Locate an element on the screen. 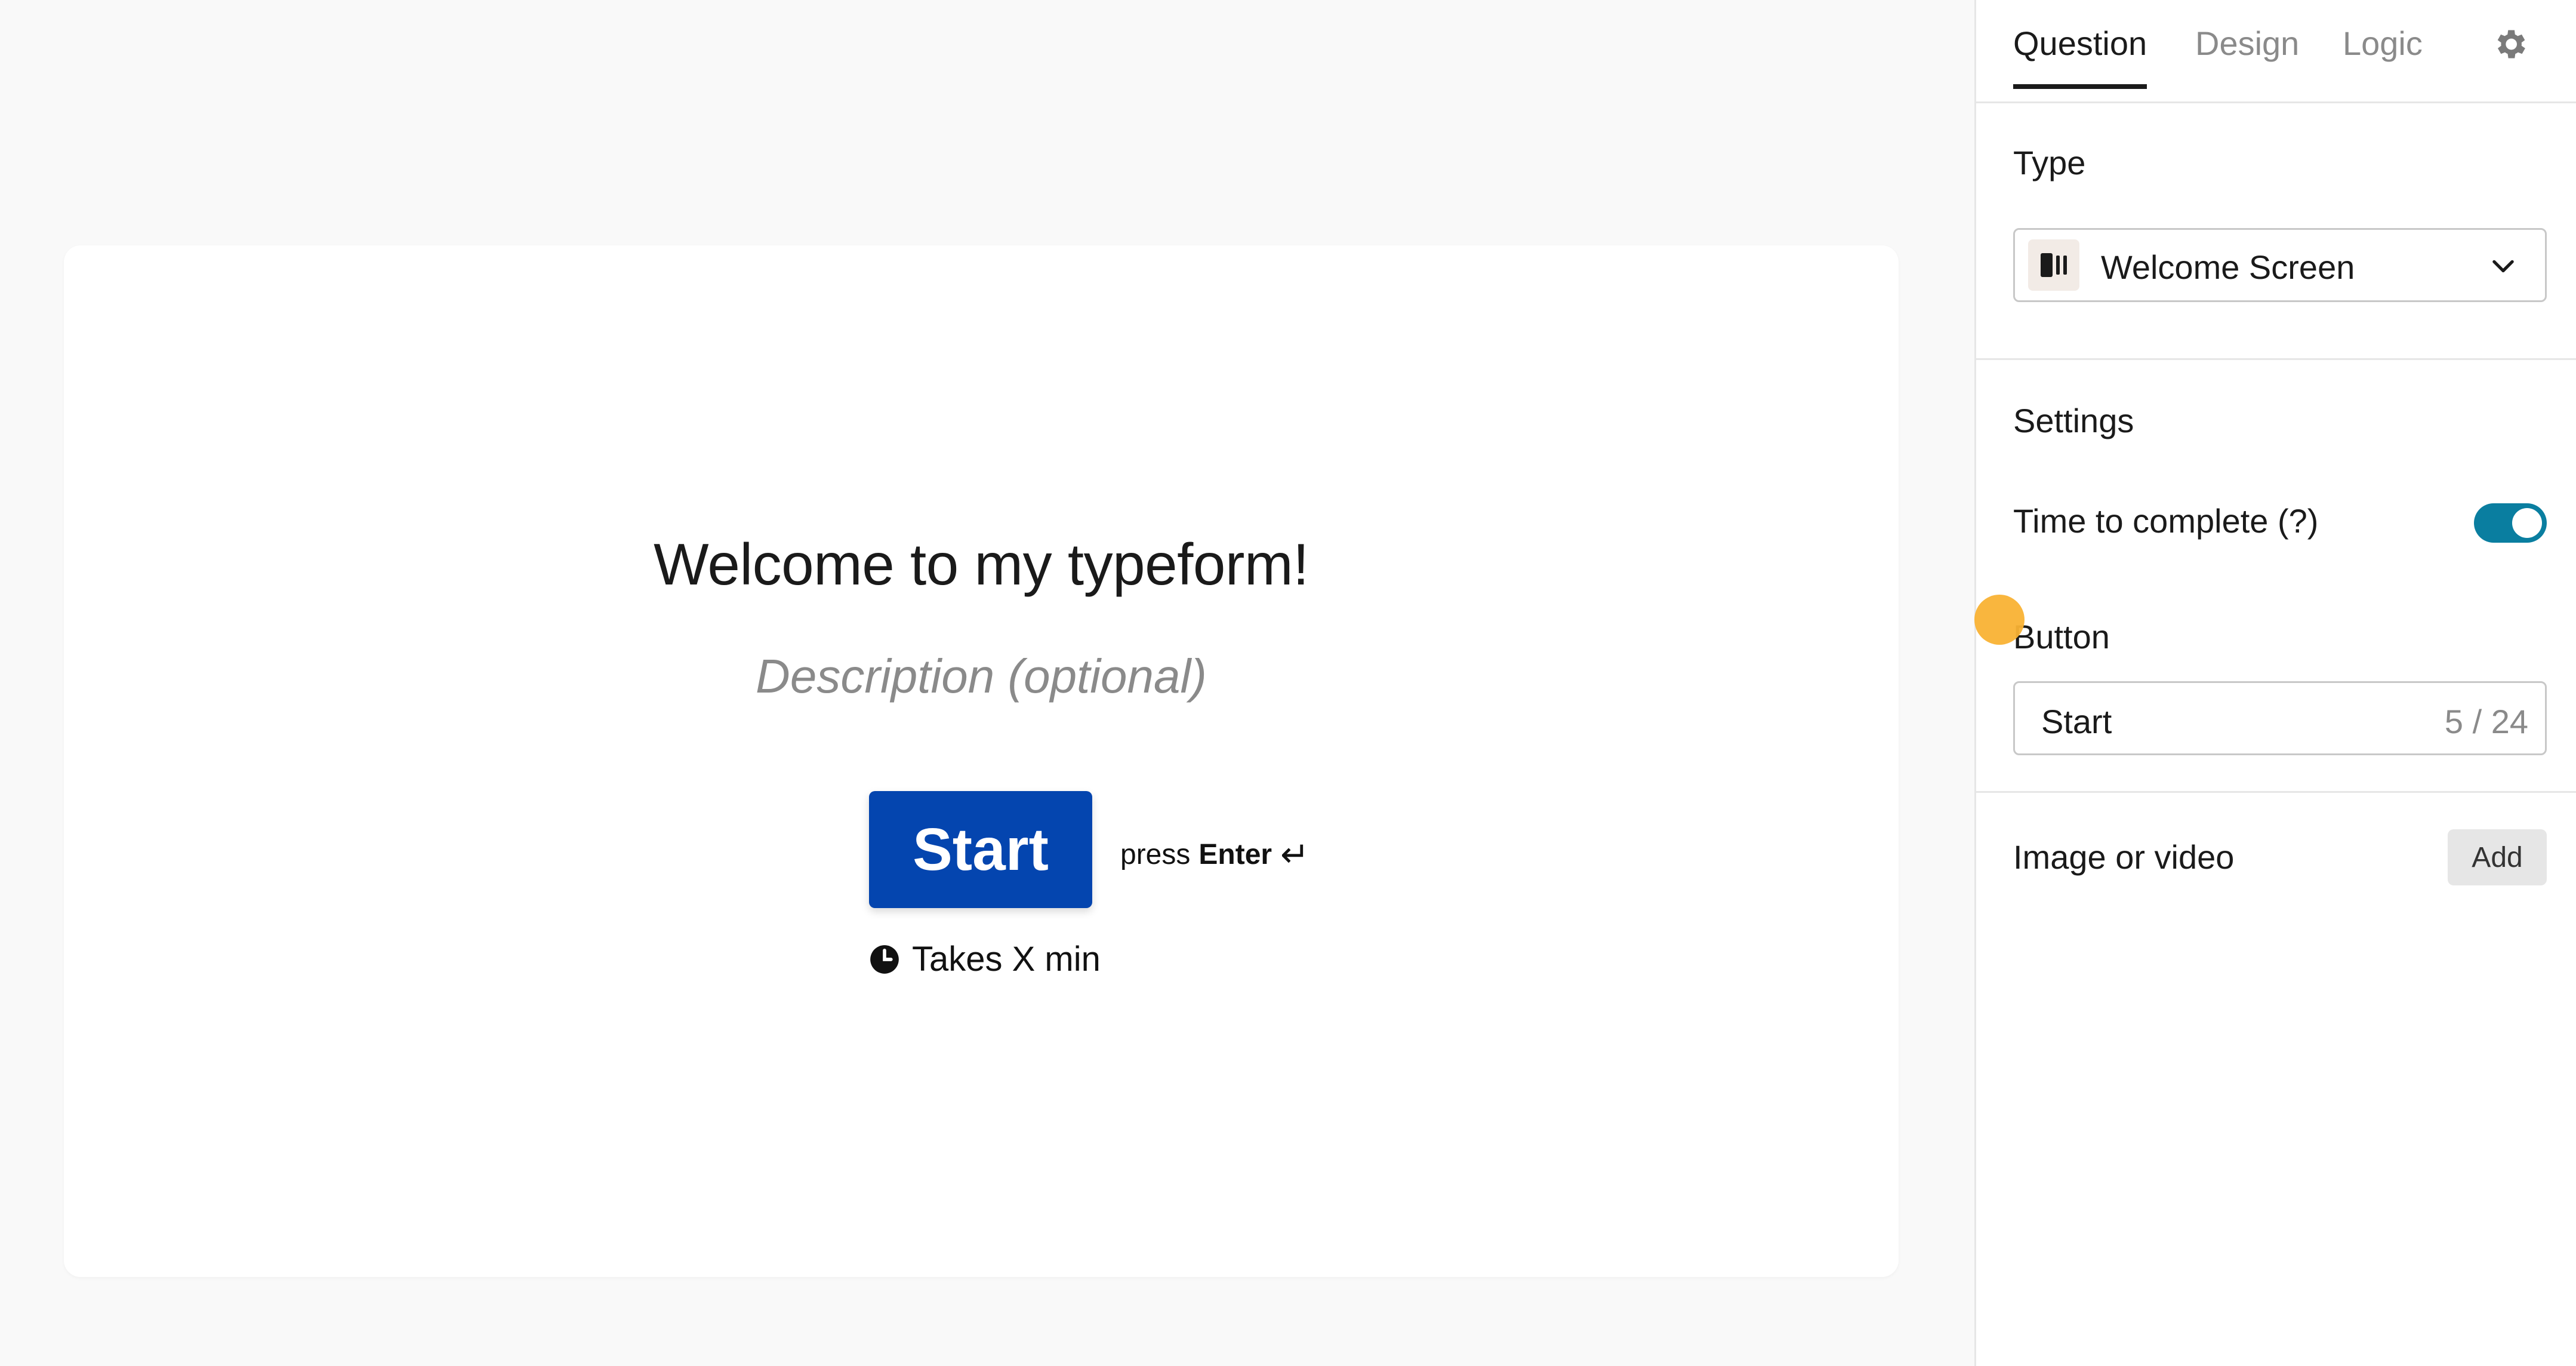 Image resolution: width=2576 pixels, height=1366 pixels. button-text-value: Start is located at coordinates (2076, 721).